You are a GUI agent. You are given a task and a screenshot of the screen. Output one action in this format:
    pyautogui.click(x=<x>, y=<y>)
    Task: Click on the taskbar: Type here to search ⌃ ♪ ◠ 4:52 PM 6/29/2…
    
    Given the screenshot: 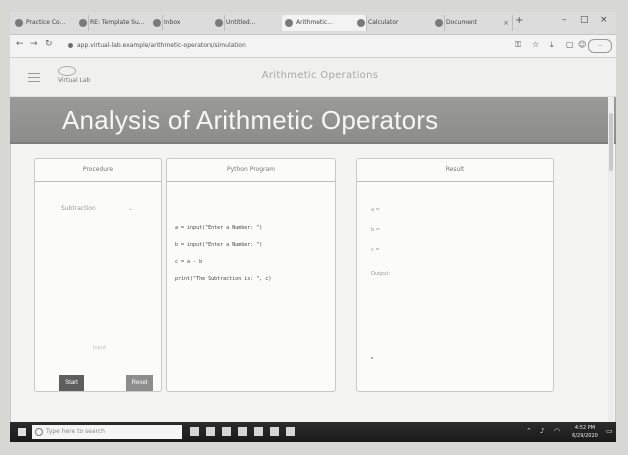 What is the action you would take?
    pyautogui.click(x=313, y=432)
    